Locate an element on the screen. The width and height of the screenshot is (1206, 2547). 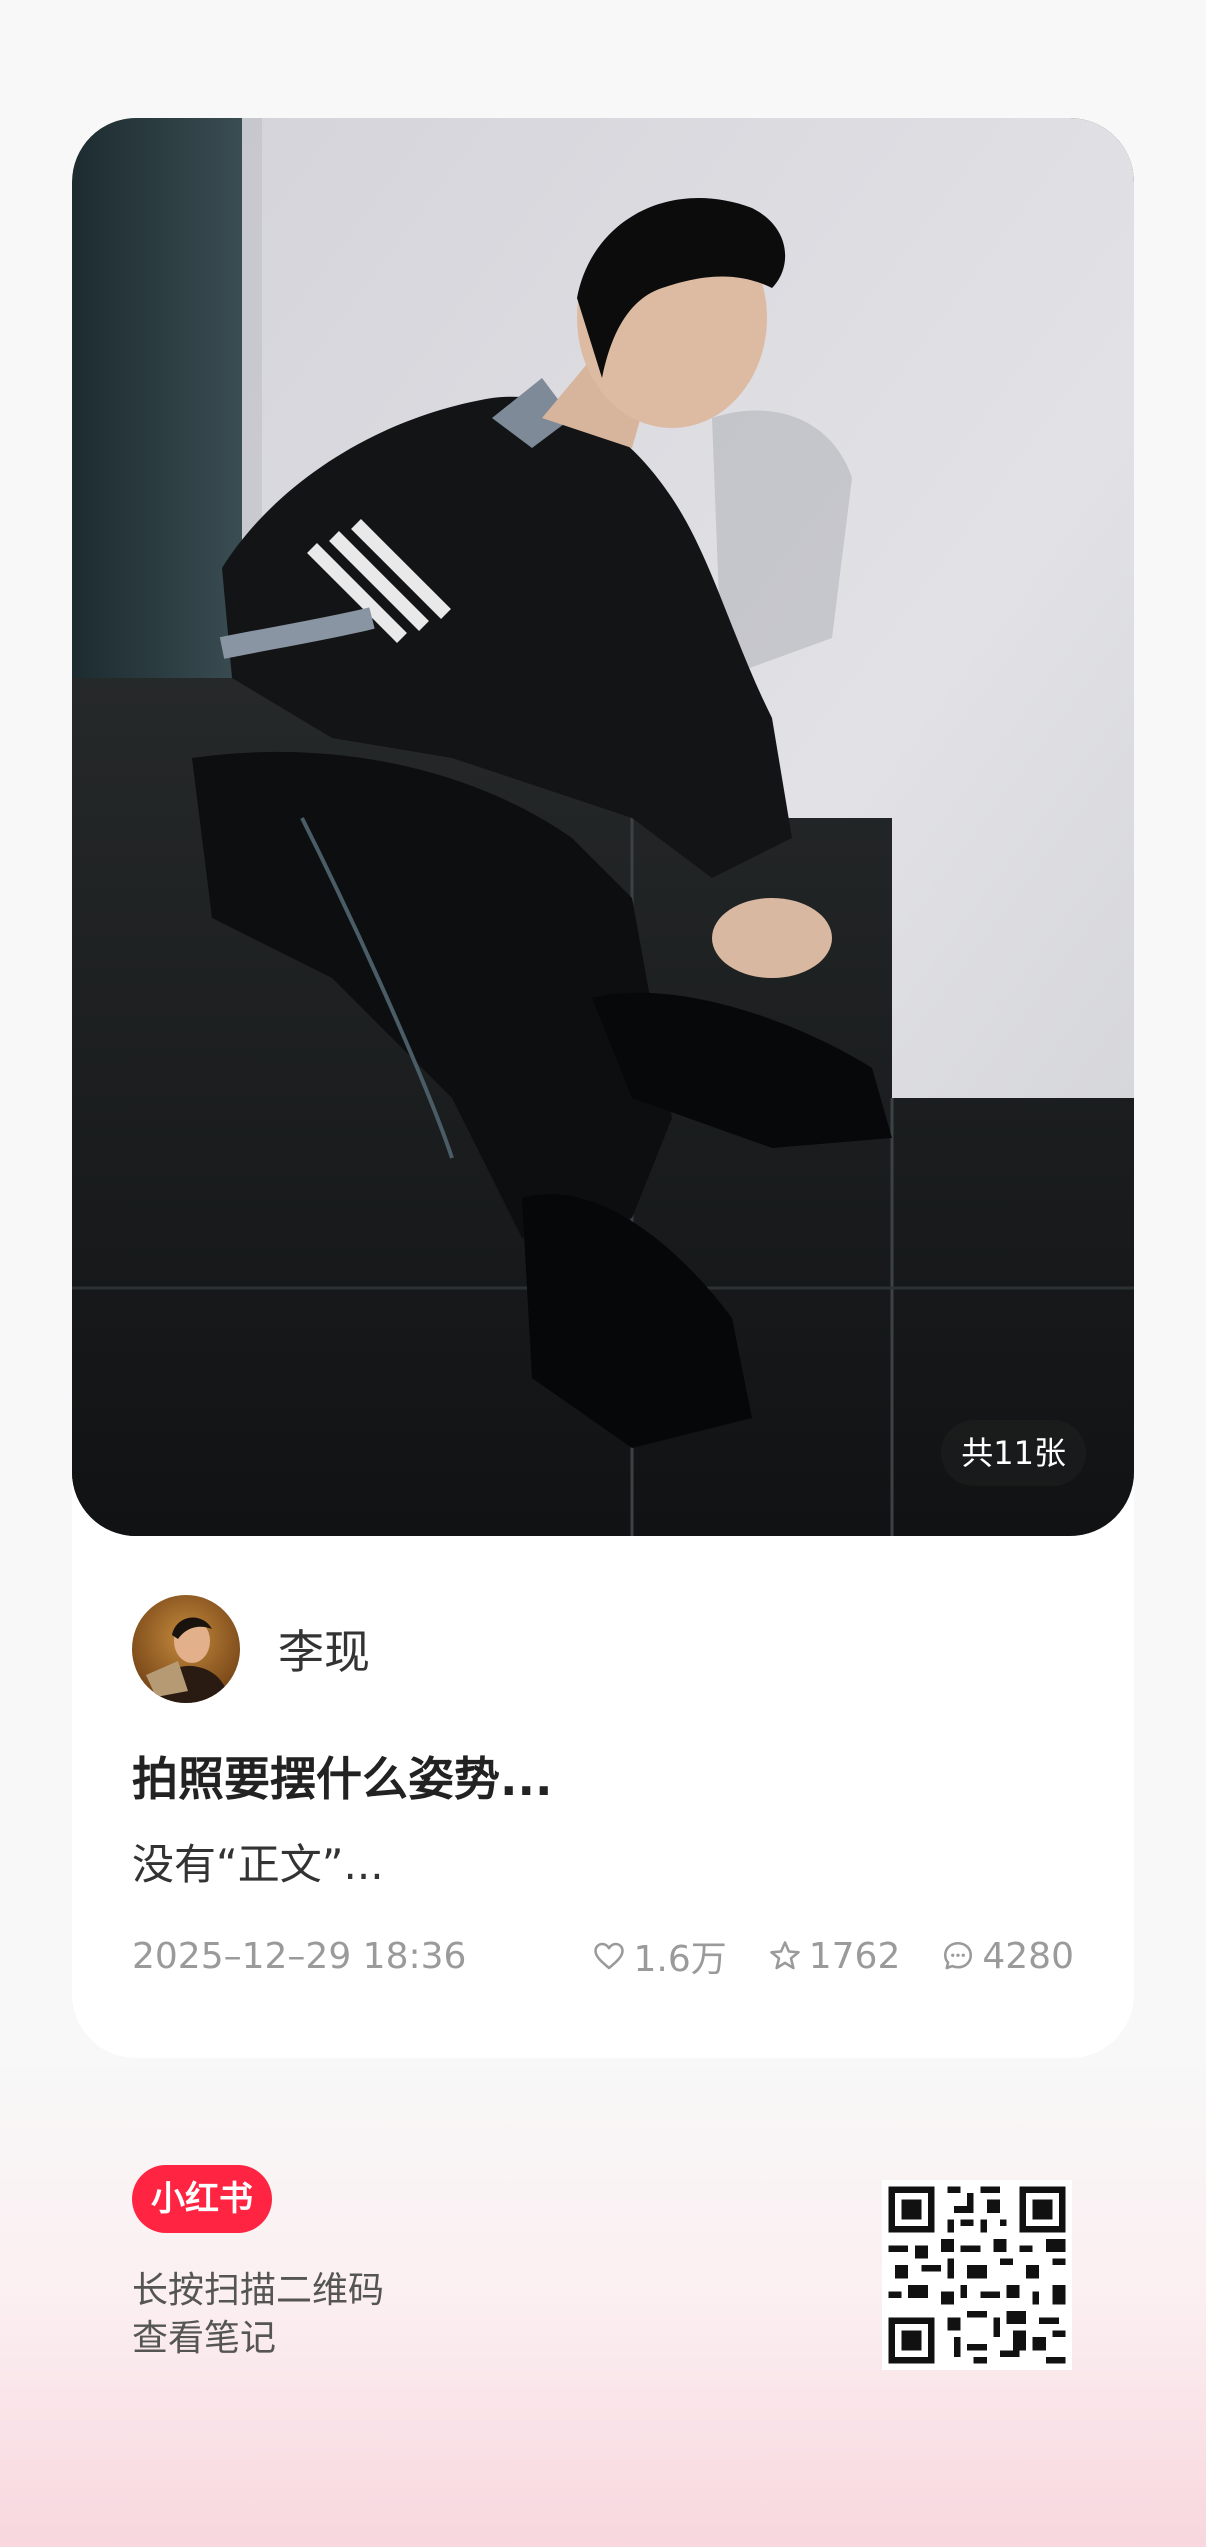
qr-code-graphic is located at coordinates (977, 2275).